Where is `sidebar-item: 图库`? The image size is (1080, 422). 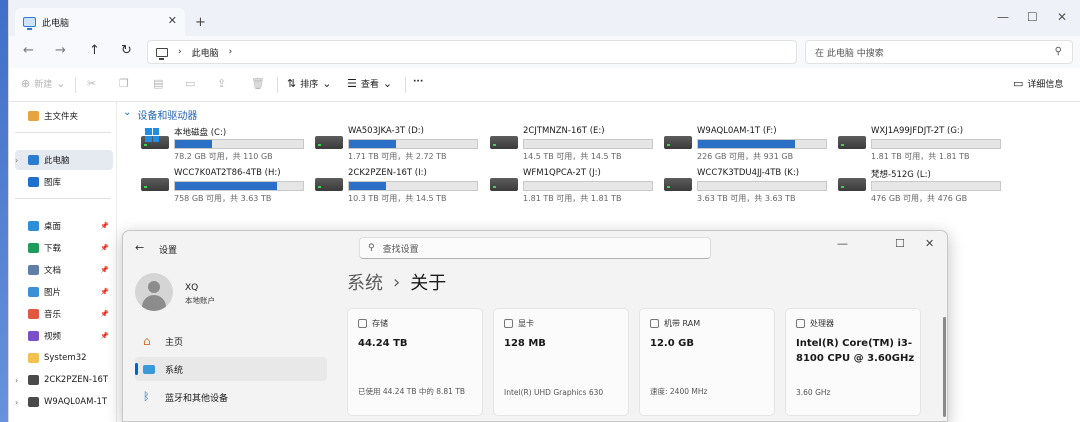 sidebar-item: 图库 is located at coordinates (64, 182).